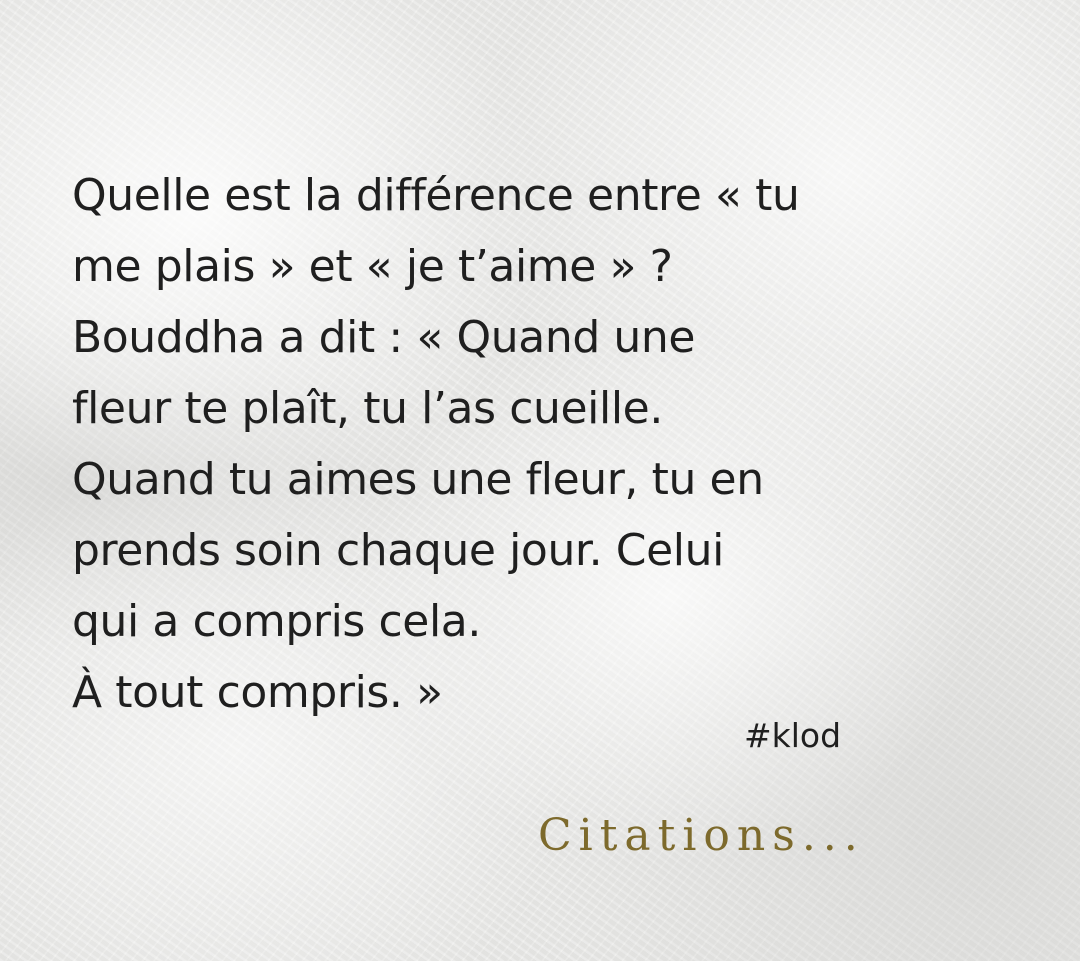  What do you see at coordinates (257, 692) in the screenshot?
I see `quote-line: À tout compris. »` at bounding box center [257, 692].